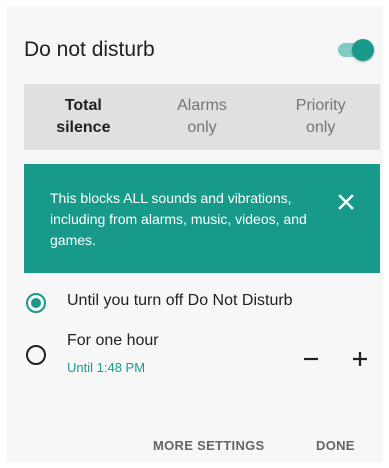 This screenshot has height=468, width=389. Describe the element at coordinates (311, 359) in the screenshot. I see `minus-icon` at that location.